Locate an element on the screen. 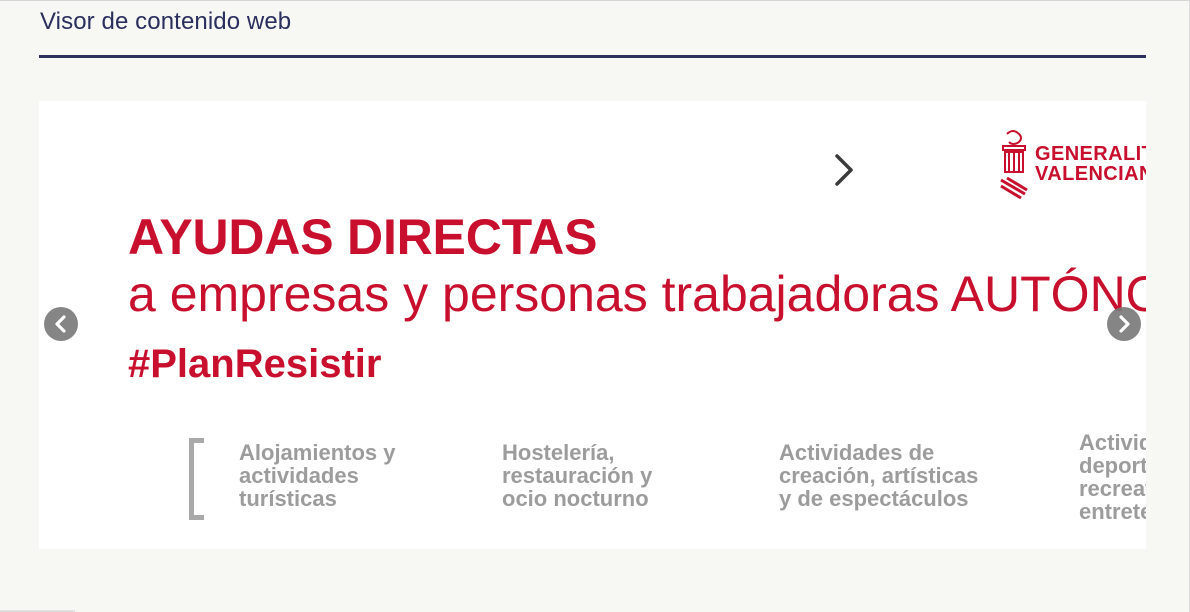 The height and width of the screenshot is (612, 1190). category-line: recreativas y de is located at coordinates (1112, 488).